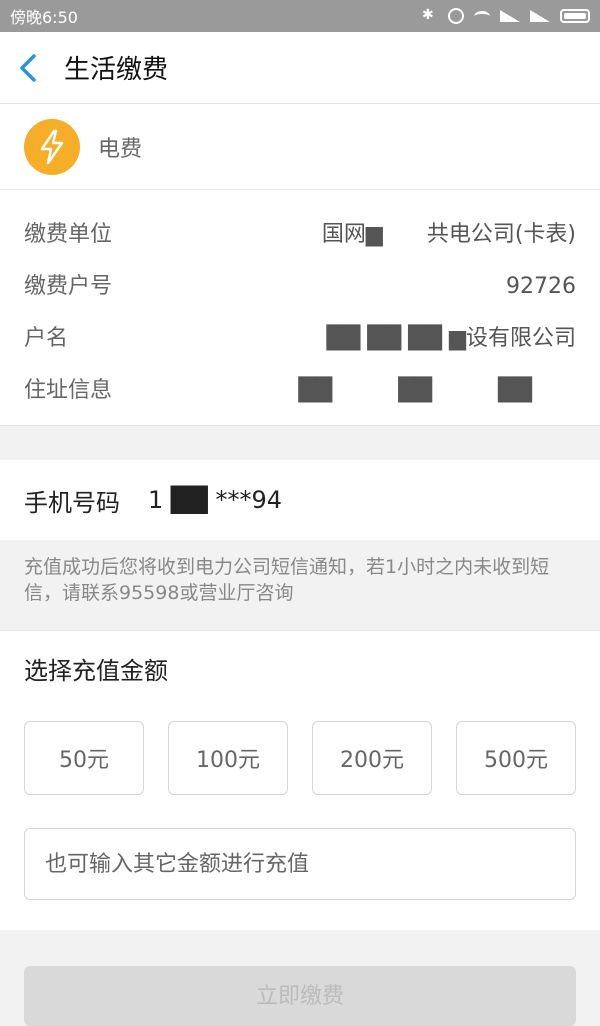  I want to click on service-name: 电费, so click(120, 149).